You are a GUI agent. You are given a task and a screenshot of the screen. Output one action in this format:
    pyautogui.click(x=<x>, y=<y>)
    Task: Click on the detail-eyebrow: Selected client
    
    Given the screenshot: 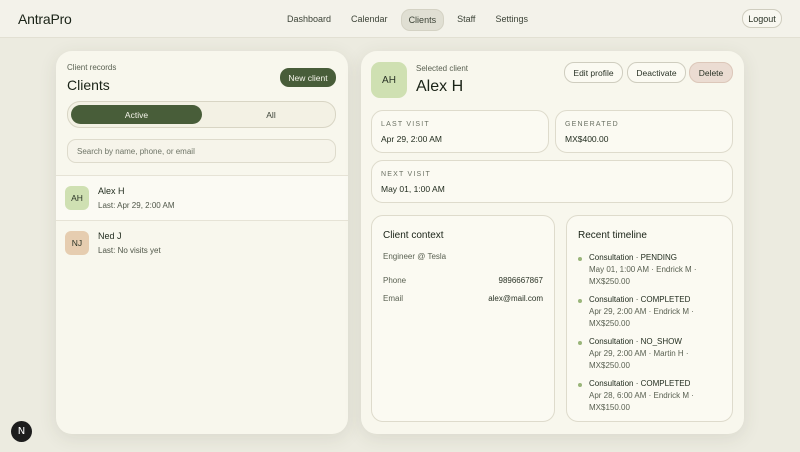 What is the action you would take?
    pyautogui.click(x=442, y=68)
    